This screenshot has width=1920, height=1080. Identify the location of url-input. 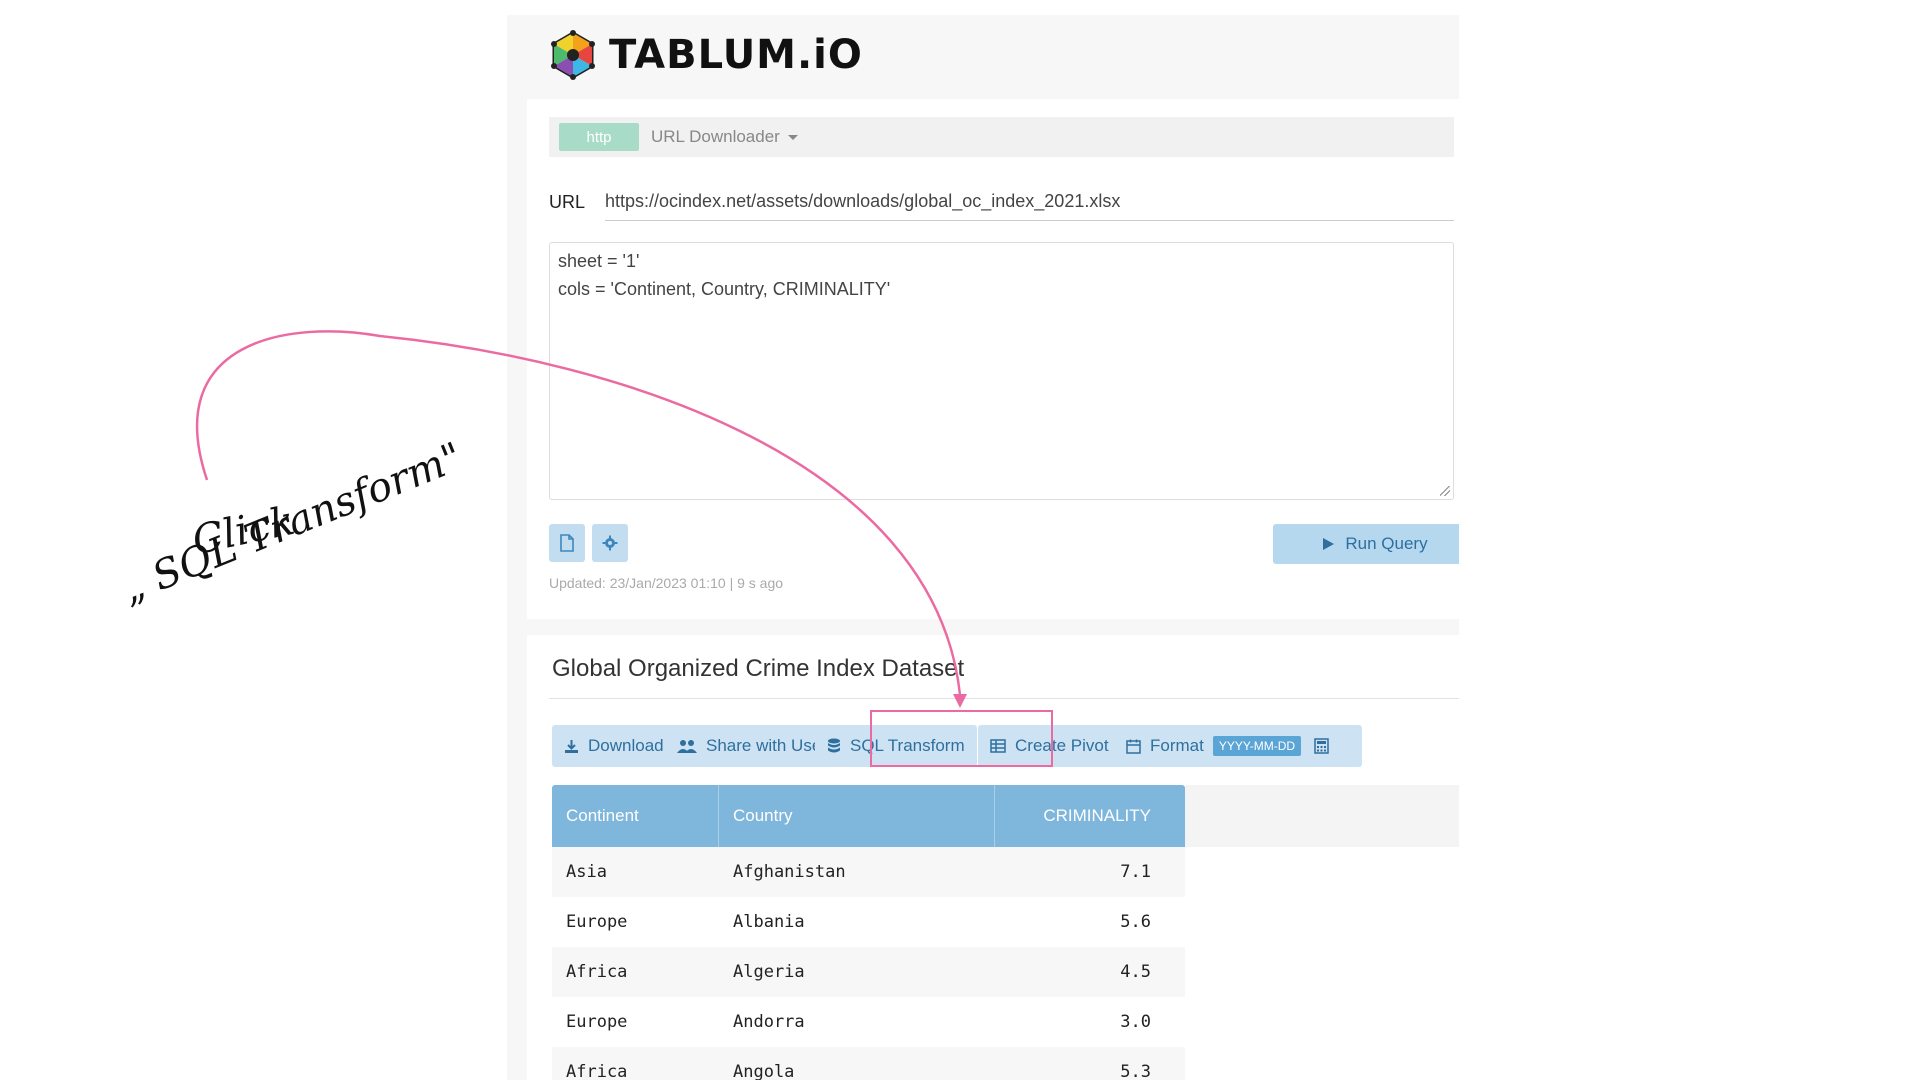
(1029, 202).